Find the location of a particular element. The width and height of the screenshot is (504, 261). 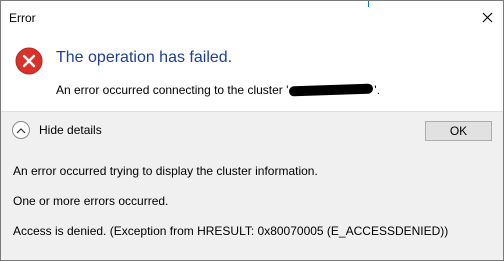

window-title: Error is located at coordinates (22, 18).